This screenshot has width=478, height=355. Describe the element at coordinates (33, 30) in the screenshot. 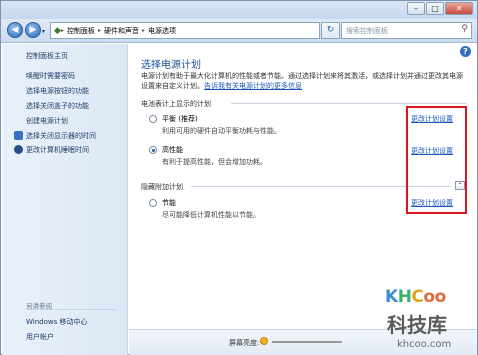

I see `forward-button: ▶` at that location.